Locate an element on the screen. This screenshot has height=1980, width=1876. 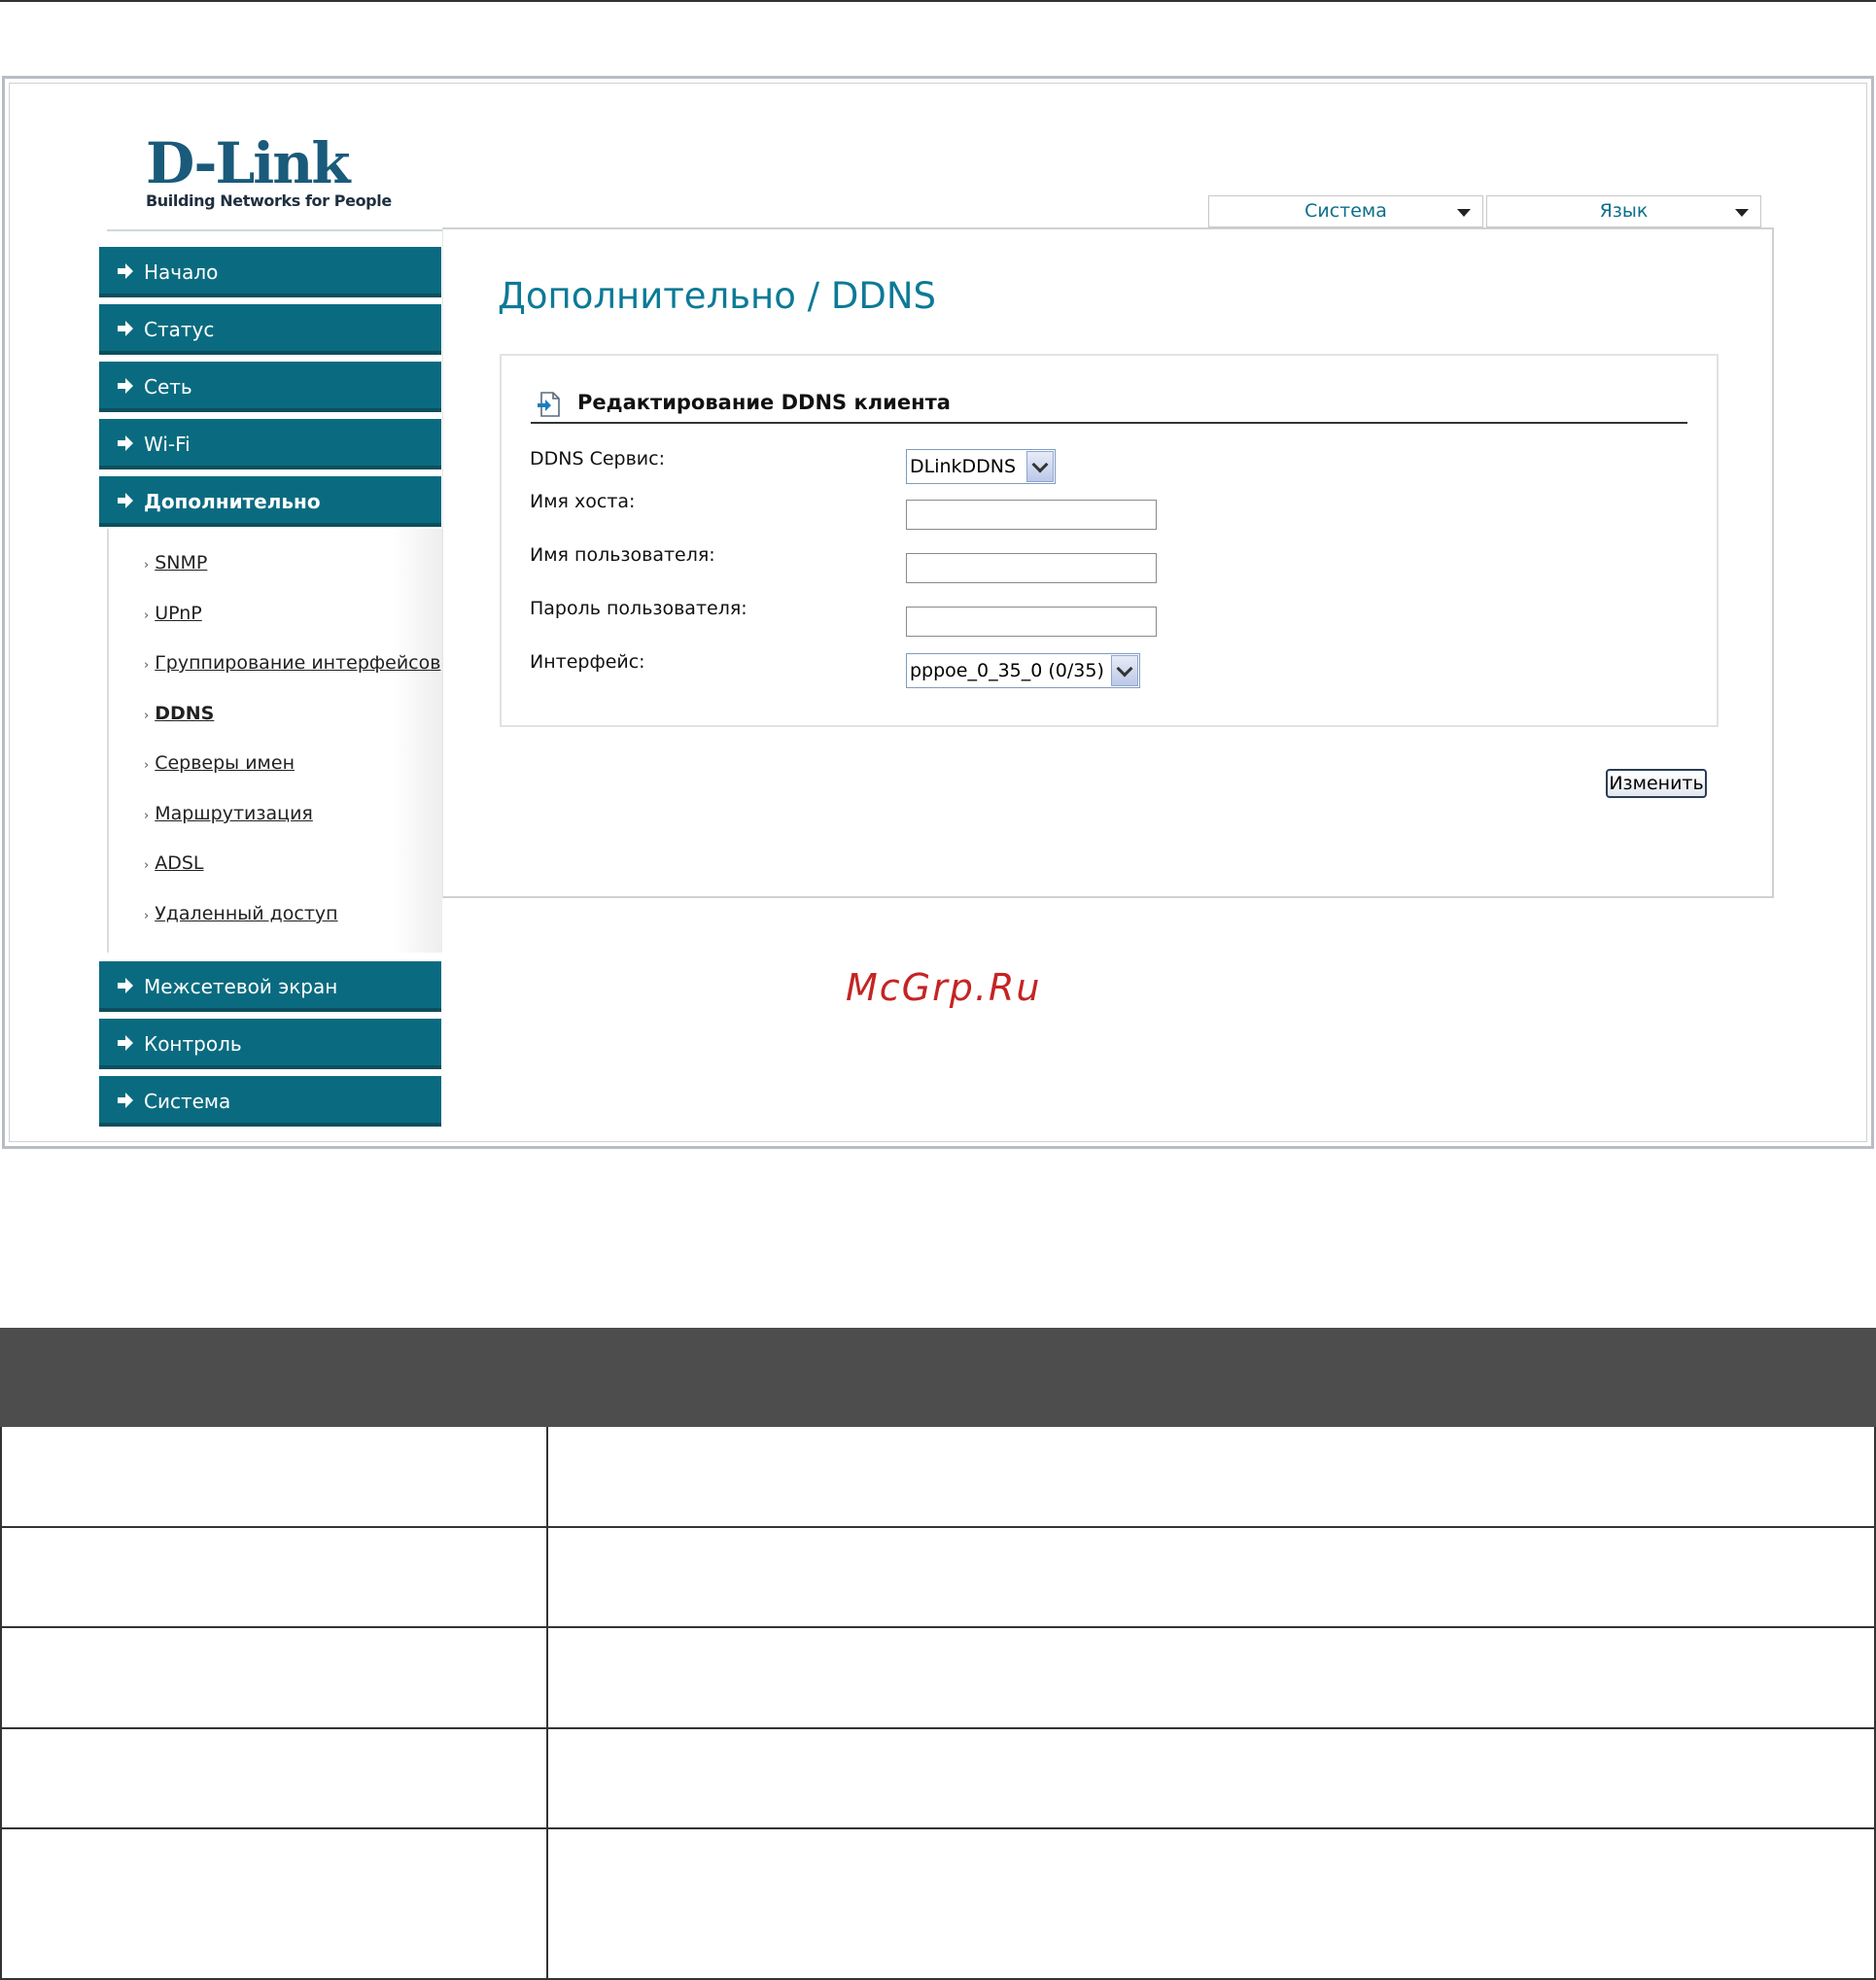
sub-item-link: Удаленный доступ is located at coordinates (246, 914).